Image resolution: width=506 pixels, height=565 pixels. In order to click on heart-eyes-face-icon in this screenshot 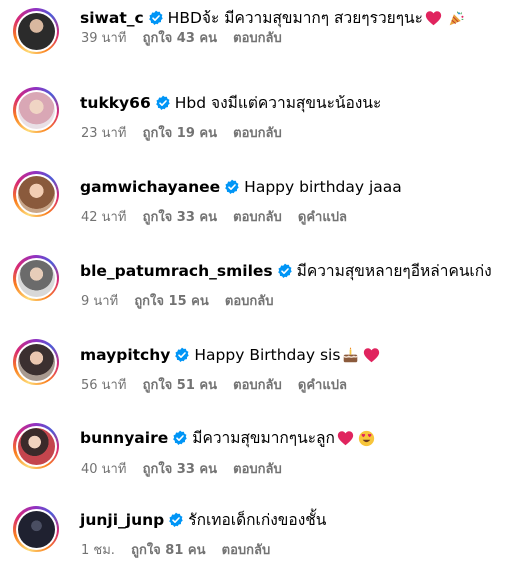, I will do `click(366, 438)`.